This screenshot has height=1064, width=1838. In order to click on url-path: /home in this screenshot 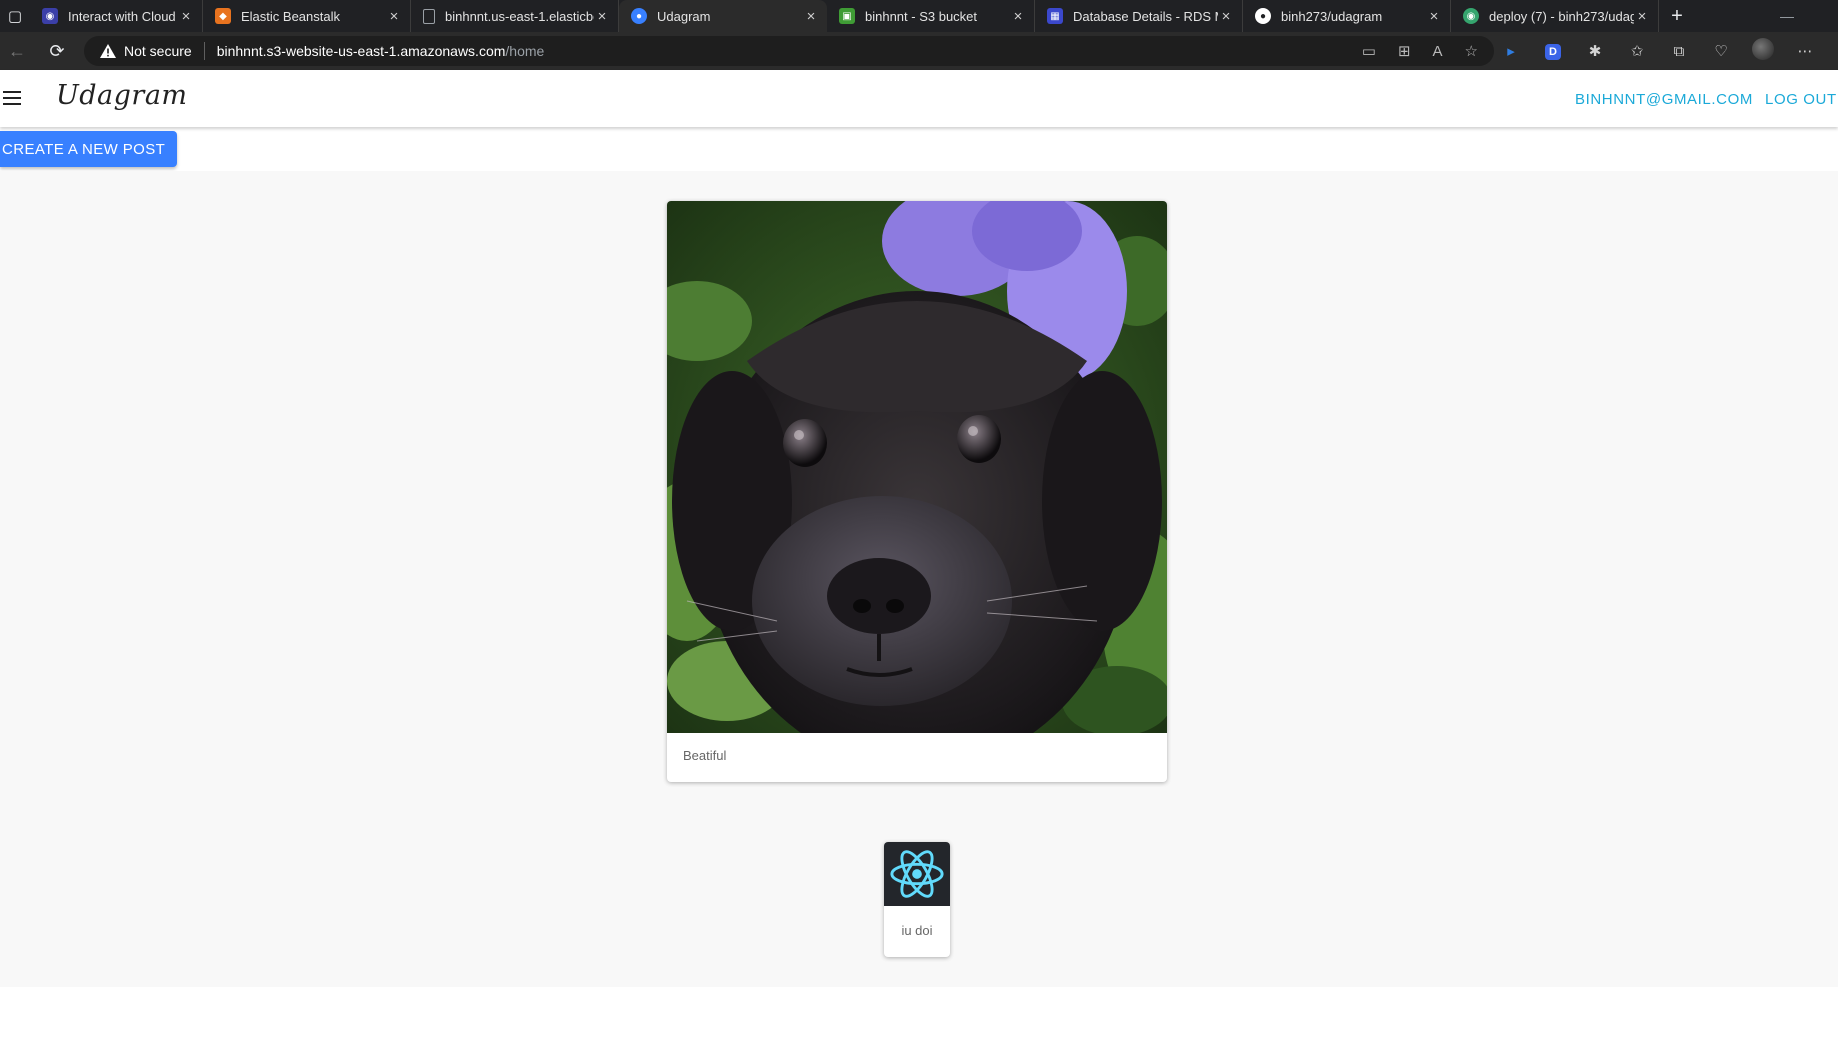, I will do `click(525, 51)`.